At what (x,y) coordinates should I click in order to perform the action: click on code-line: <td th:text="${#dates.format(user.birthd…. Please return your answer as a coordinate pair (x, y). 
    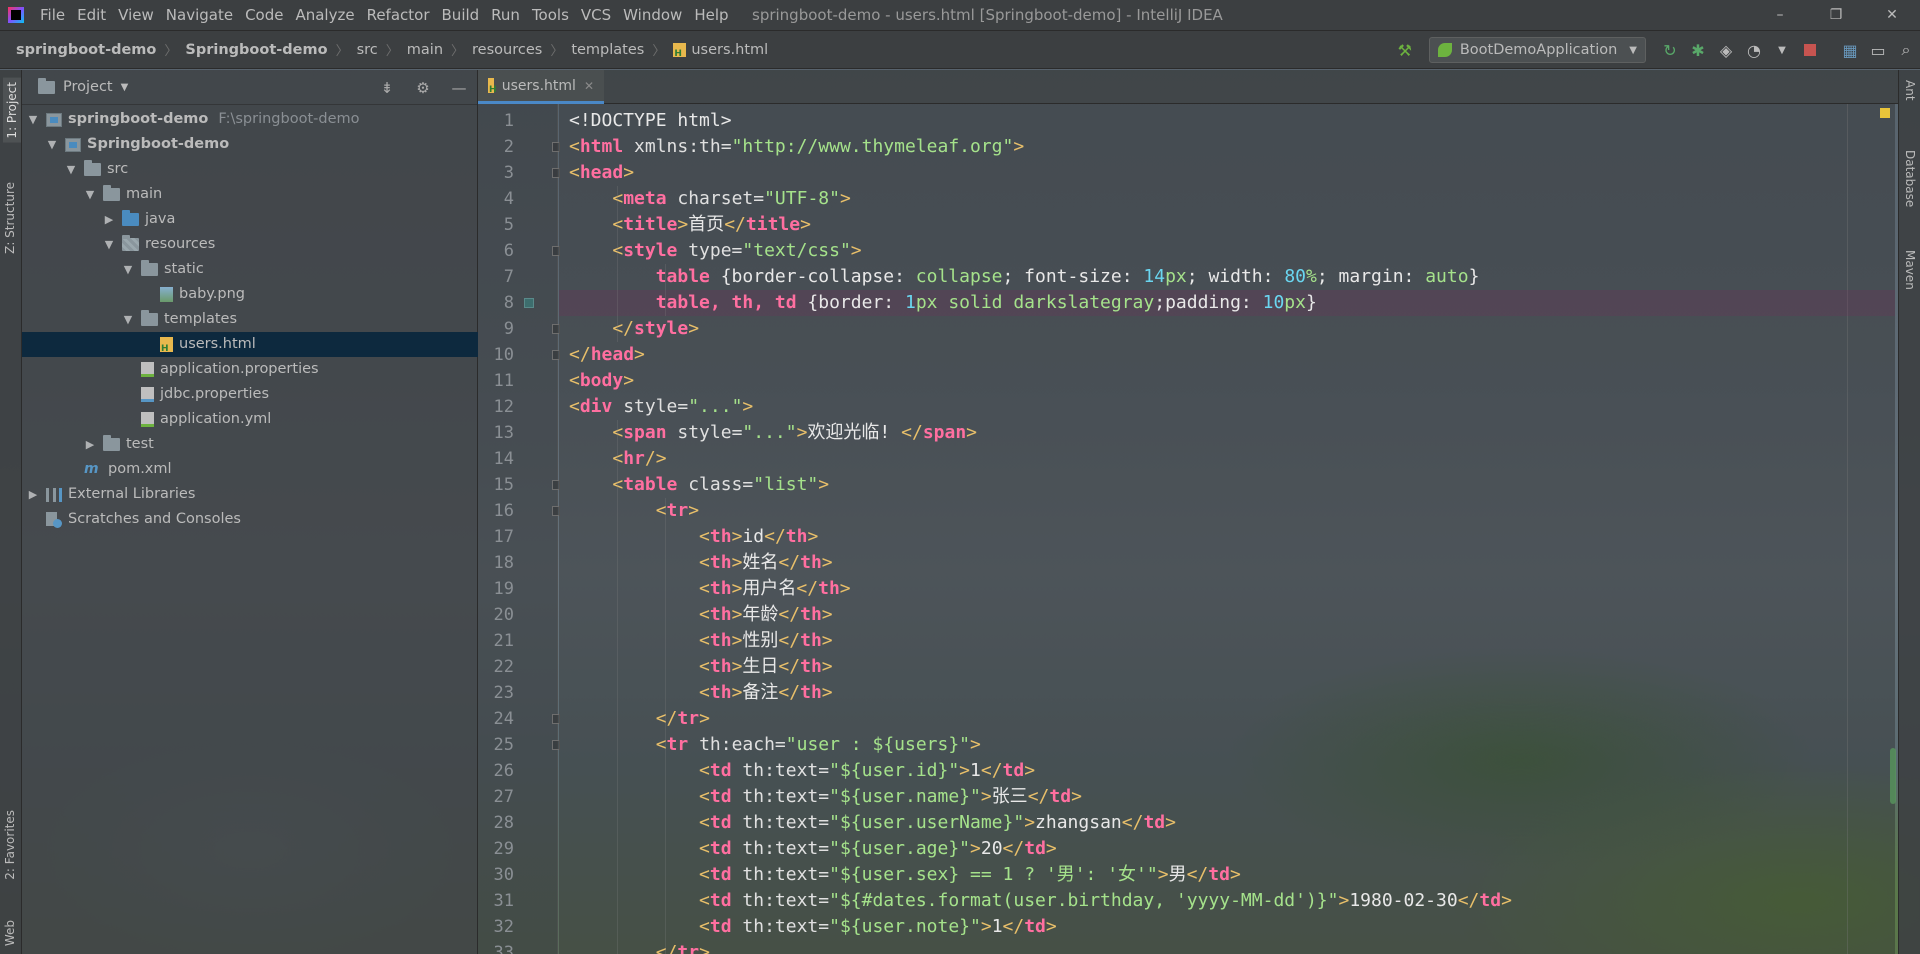
    Looking at the image, I should click on (1227, 901).